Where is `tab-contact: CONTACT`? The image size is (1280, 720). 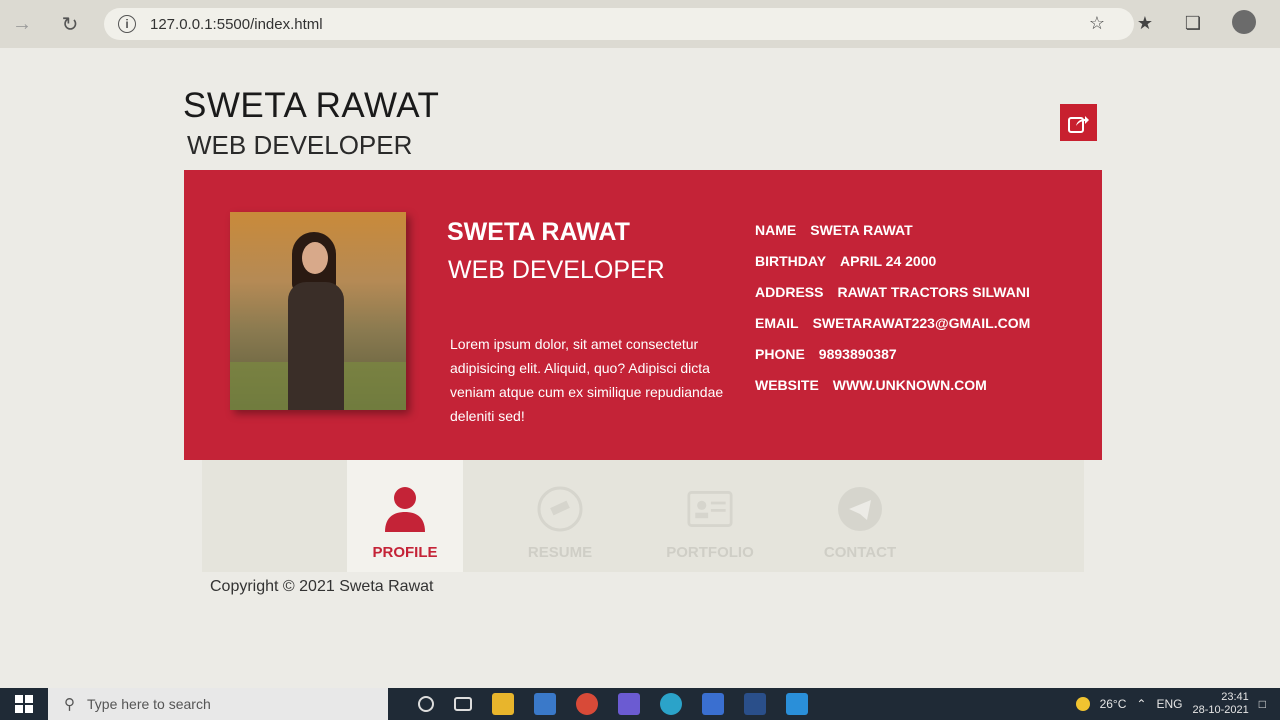 tab-contact: CONTACT is located at coordinates (860, 516).